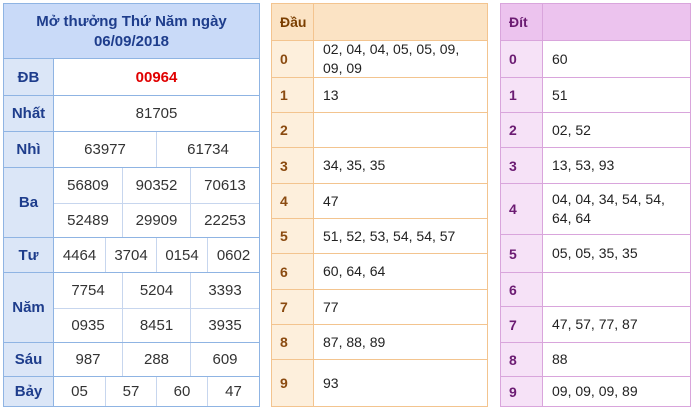  I want to click on prize-value-nhi: 63977, so click(105, 149).